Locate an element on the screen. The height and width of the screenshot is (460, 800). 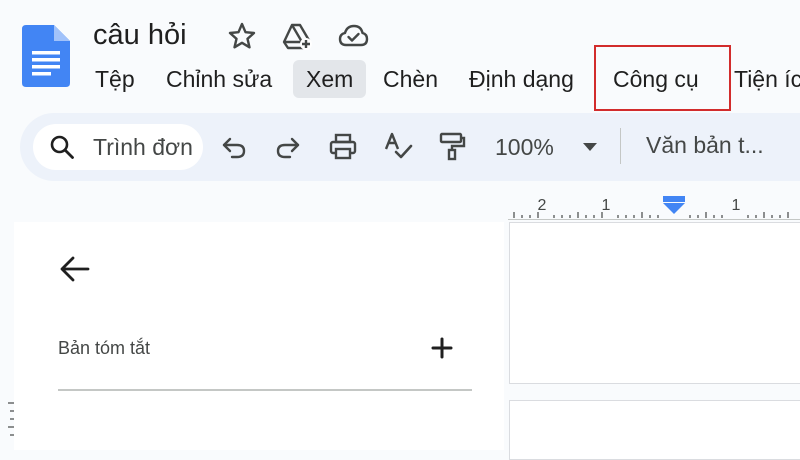
spellcheck-icon is located at coordinates (398, 146).